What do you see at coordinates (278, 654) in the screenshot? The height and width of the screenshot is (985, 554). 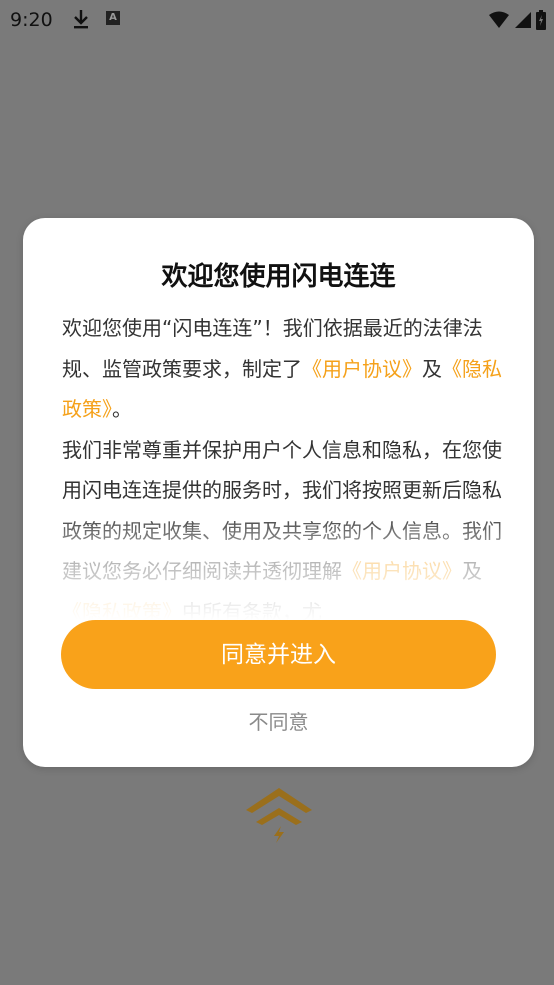 I see `agree-button: 同意并进入` at bounding box center [278, 654].